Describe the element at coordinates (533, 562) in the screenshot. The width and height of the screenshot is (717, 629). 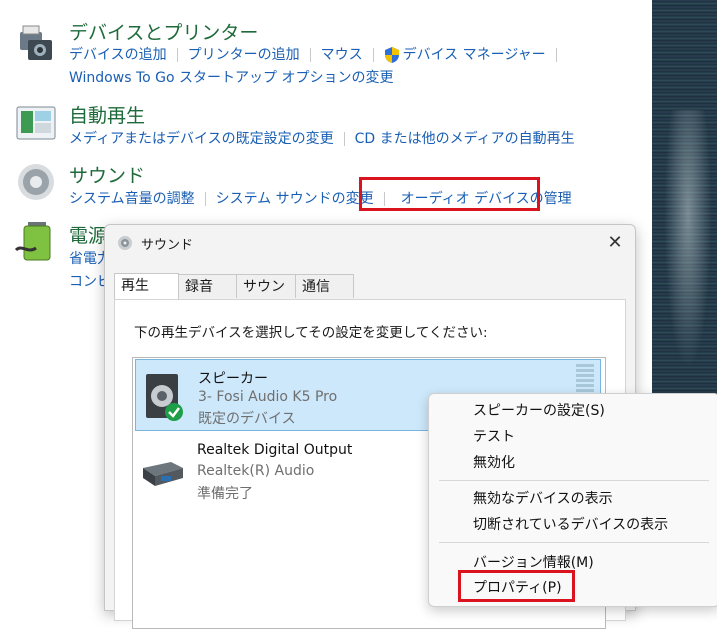
I see `menu-item-about: バージョン情報(M)` at that location.